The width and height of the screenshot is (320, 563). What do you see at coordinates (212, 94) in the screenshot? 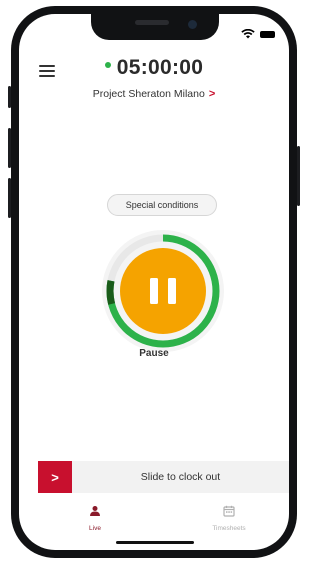
I see `chevron-right-icon: >` at bounding box center [212, 94].